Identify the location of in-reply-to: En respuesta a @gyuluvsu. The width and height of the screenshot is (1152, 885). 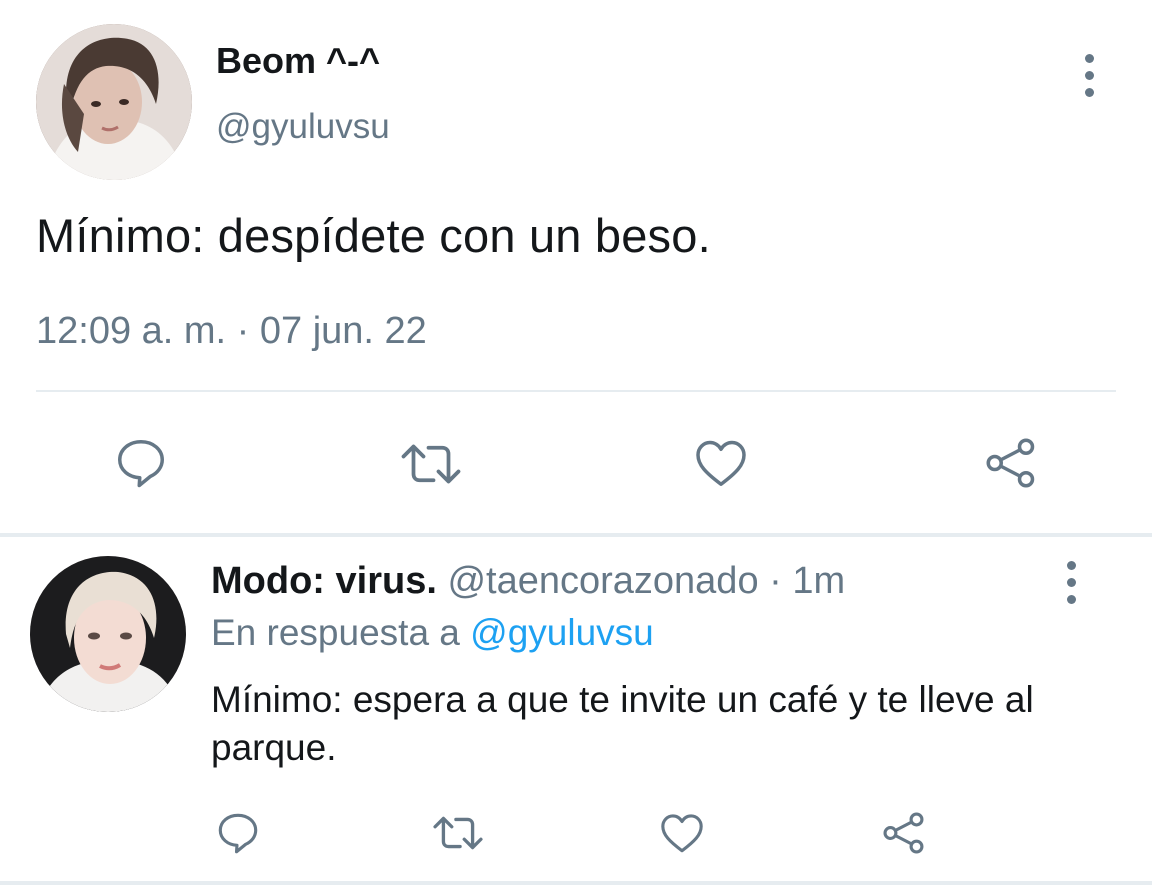
(432, 633).